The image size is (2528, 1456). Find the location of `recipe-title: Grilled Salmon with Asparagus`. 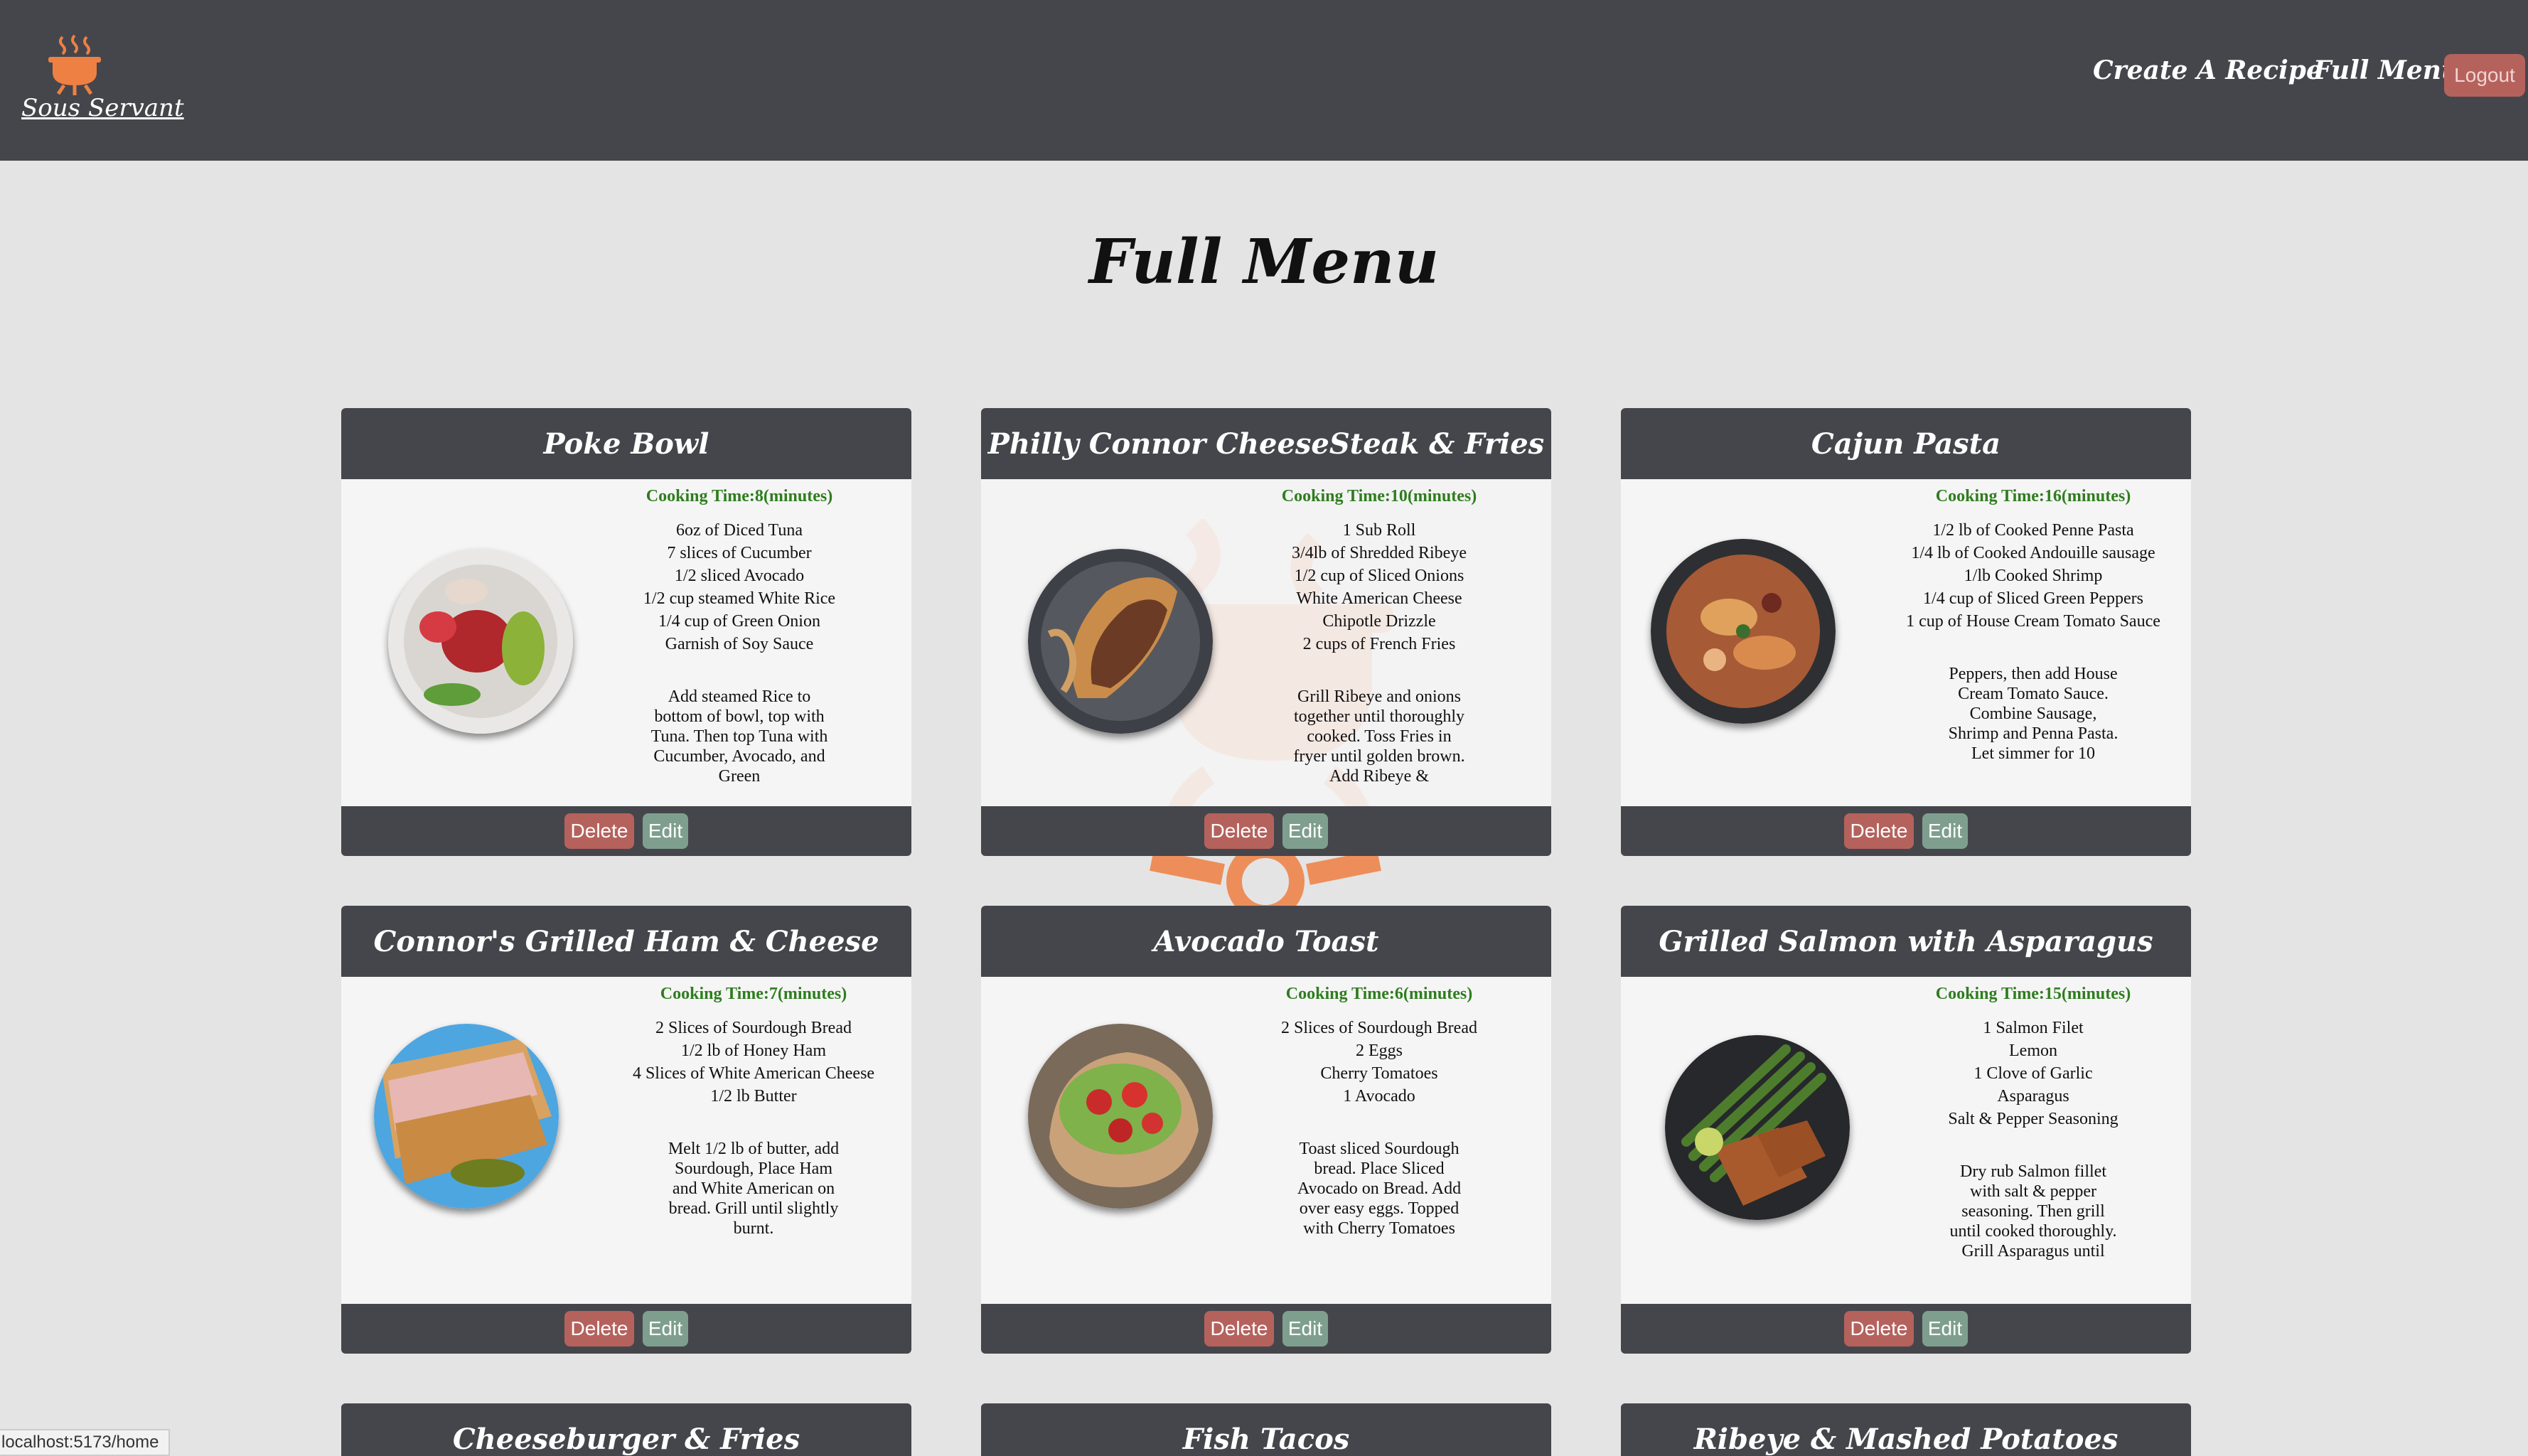

recipe-title: Grilled Salmon with Asparagus is located at coordinates (1906, 941).